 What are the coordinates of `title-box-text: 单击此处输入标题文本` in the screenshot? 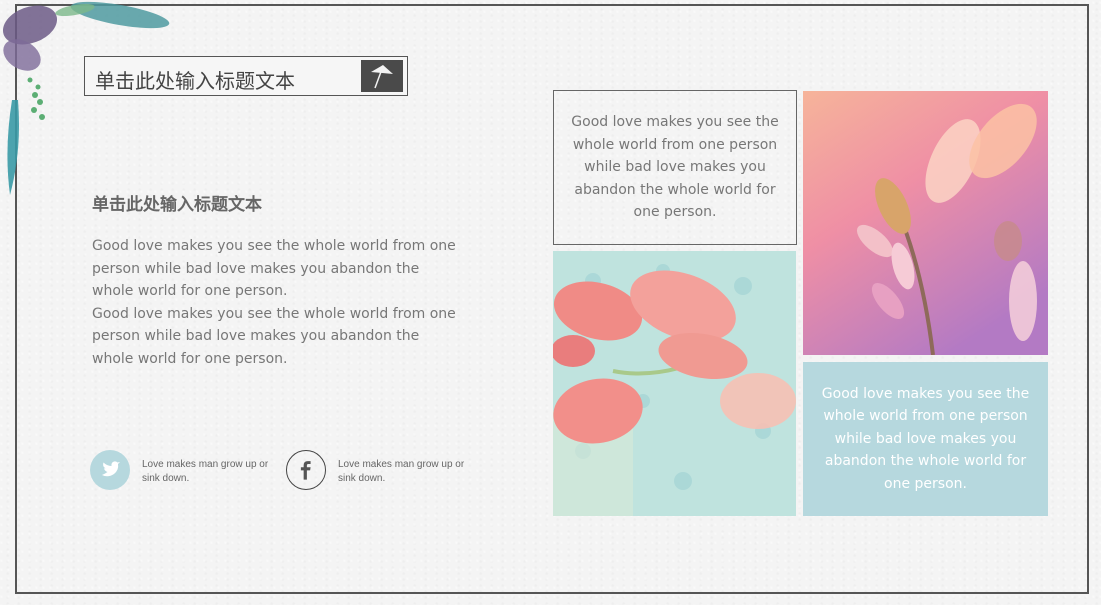 It's located at (195, 79).